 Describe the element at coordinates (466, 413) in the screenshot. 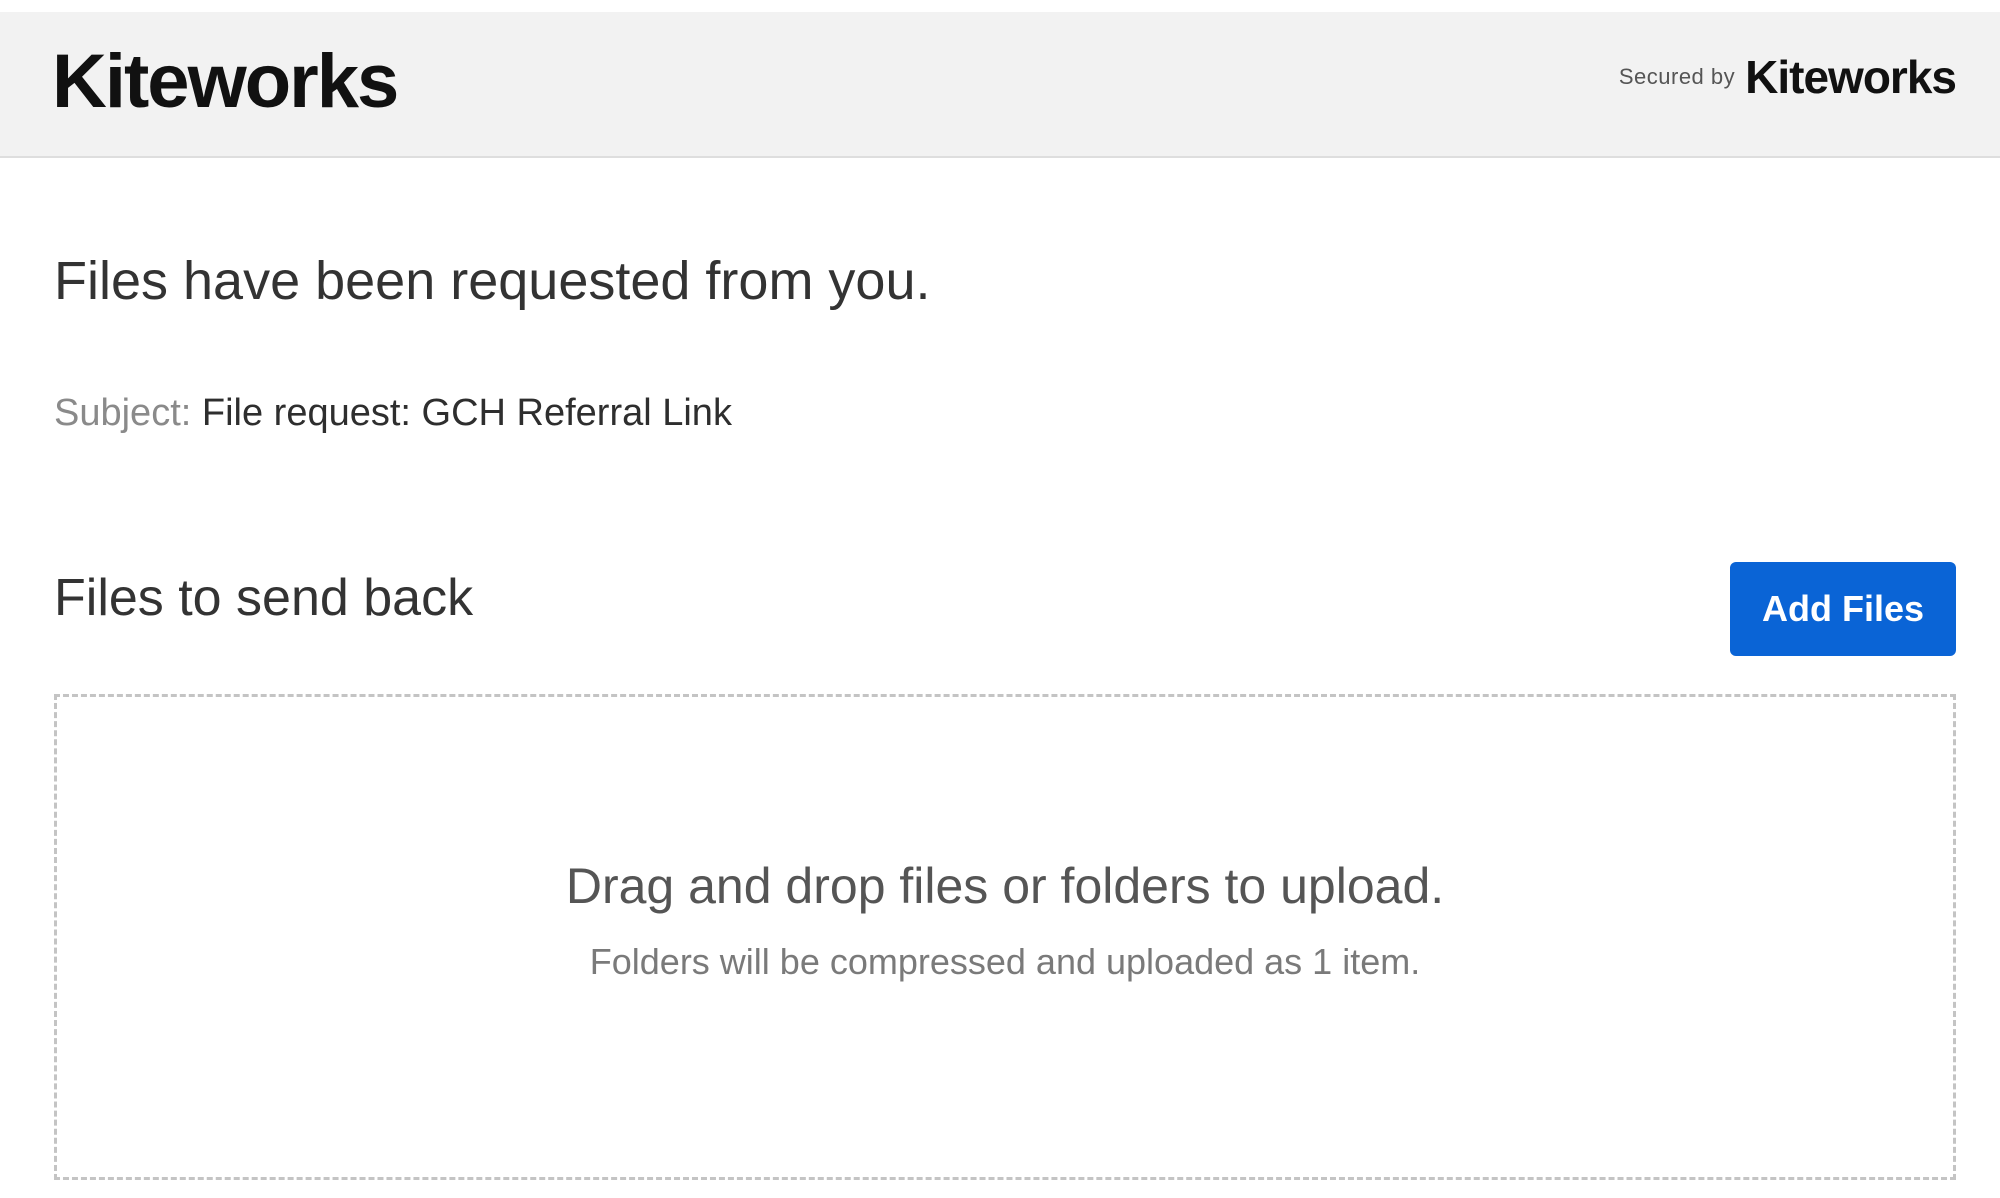

I see `subject-value: File request: GCH Referral Link` at that location.